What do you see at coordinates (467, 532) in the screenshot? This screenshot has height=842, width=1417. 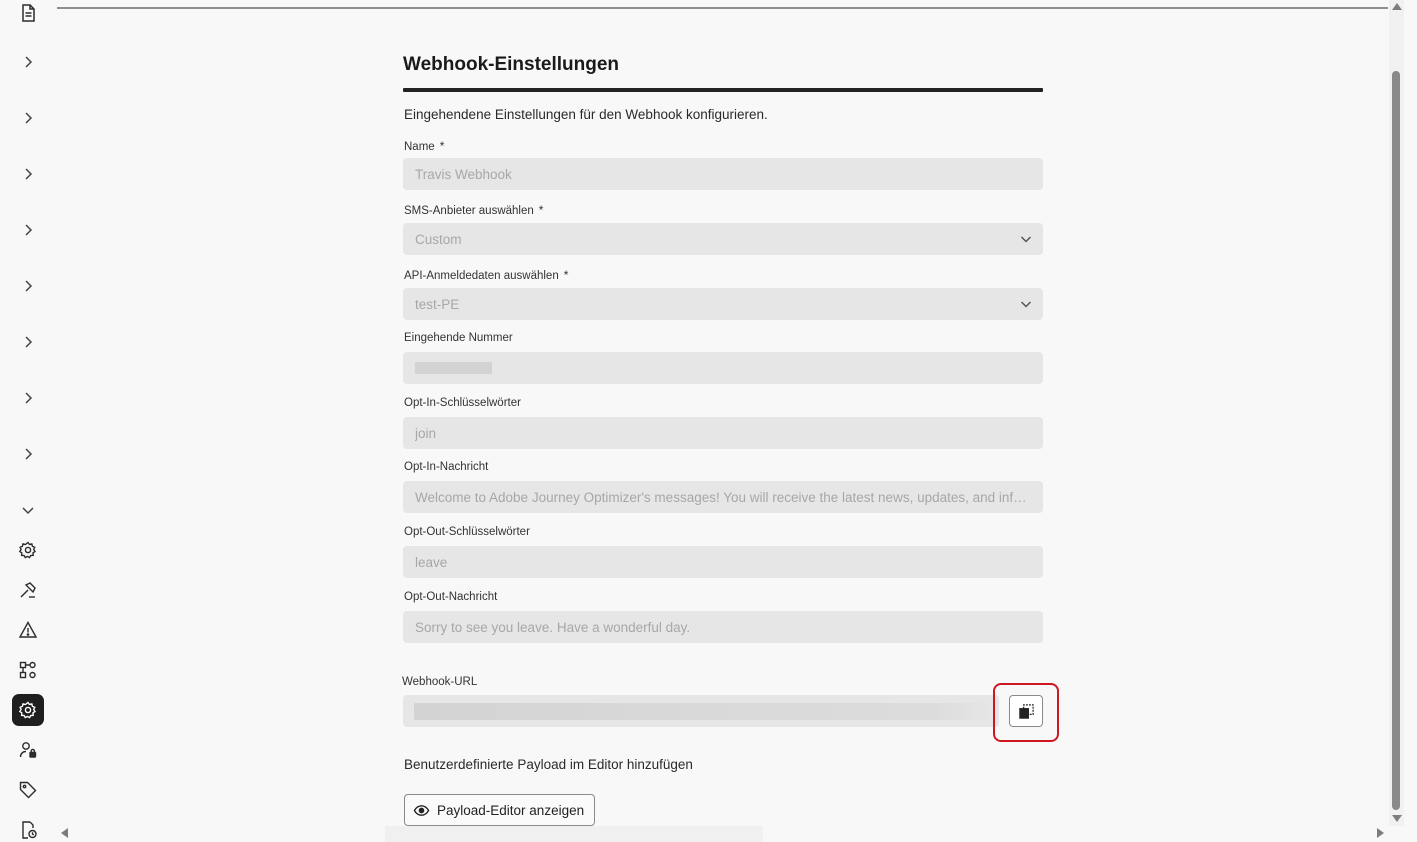 I see `optout-keywords-label: Opt-Out-Schlüsselwörter` at bounding box center [467, 532].